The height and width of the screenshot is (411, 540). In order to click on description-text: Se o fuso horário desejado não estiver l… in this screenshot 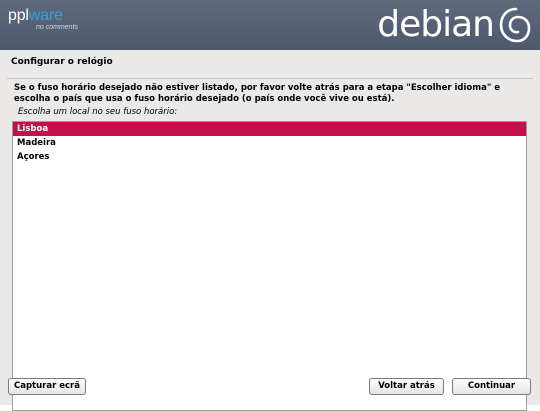, I will do `click(257, 93)`.